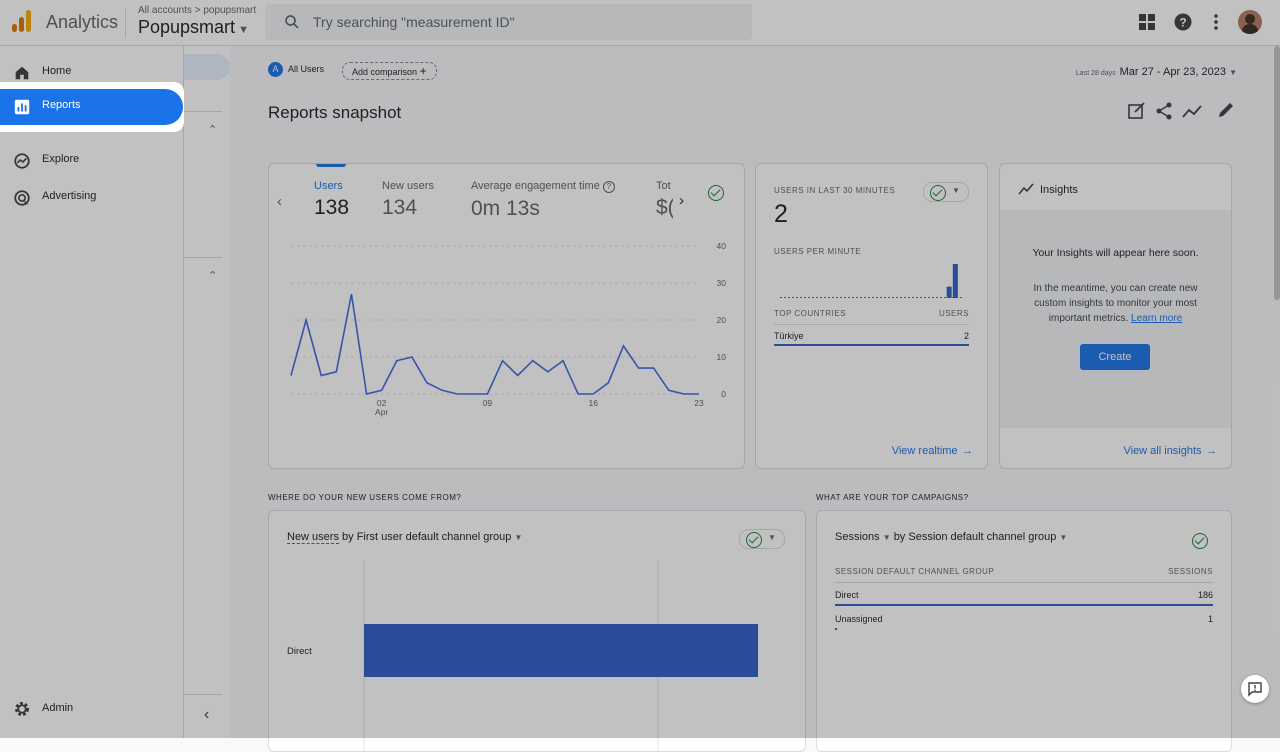 This screenshot has height=752, width=1280. Describe the element at coordinates (1216, 22) in the screenshot. I see `more-vert-icon` at that location.